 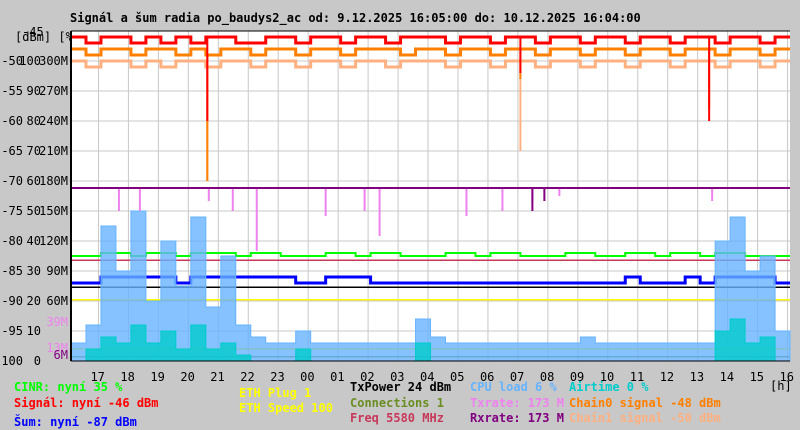 I want to click on legend-eth-plug: ETH Plug 1, so click(x=275, y=393).